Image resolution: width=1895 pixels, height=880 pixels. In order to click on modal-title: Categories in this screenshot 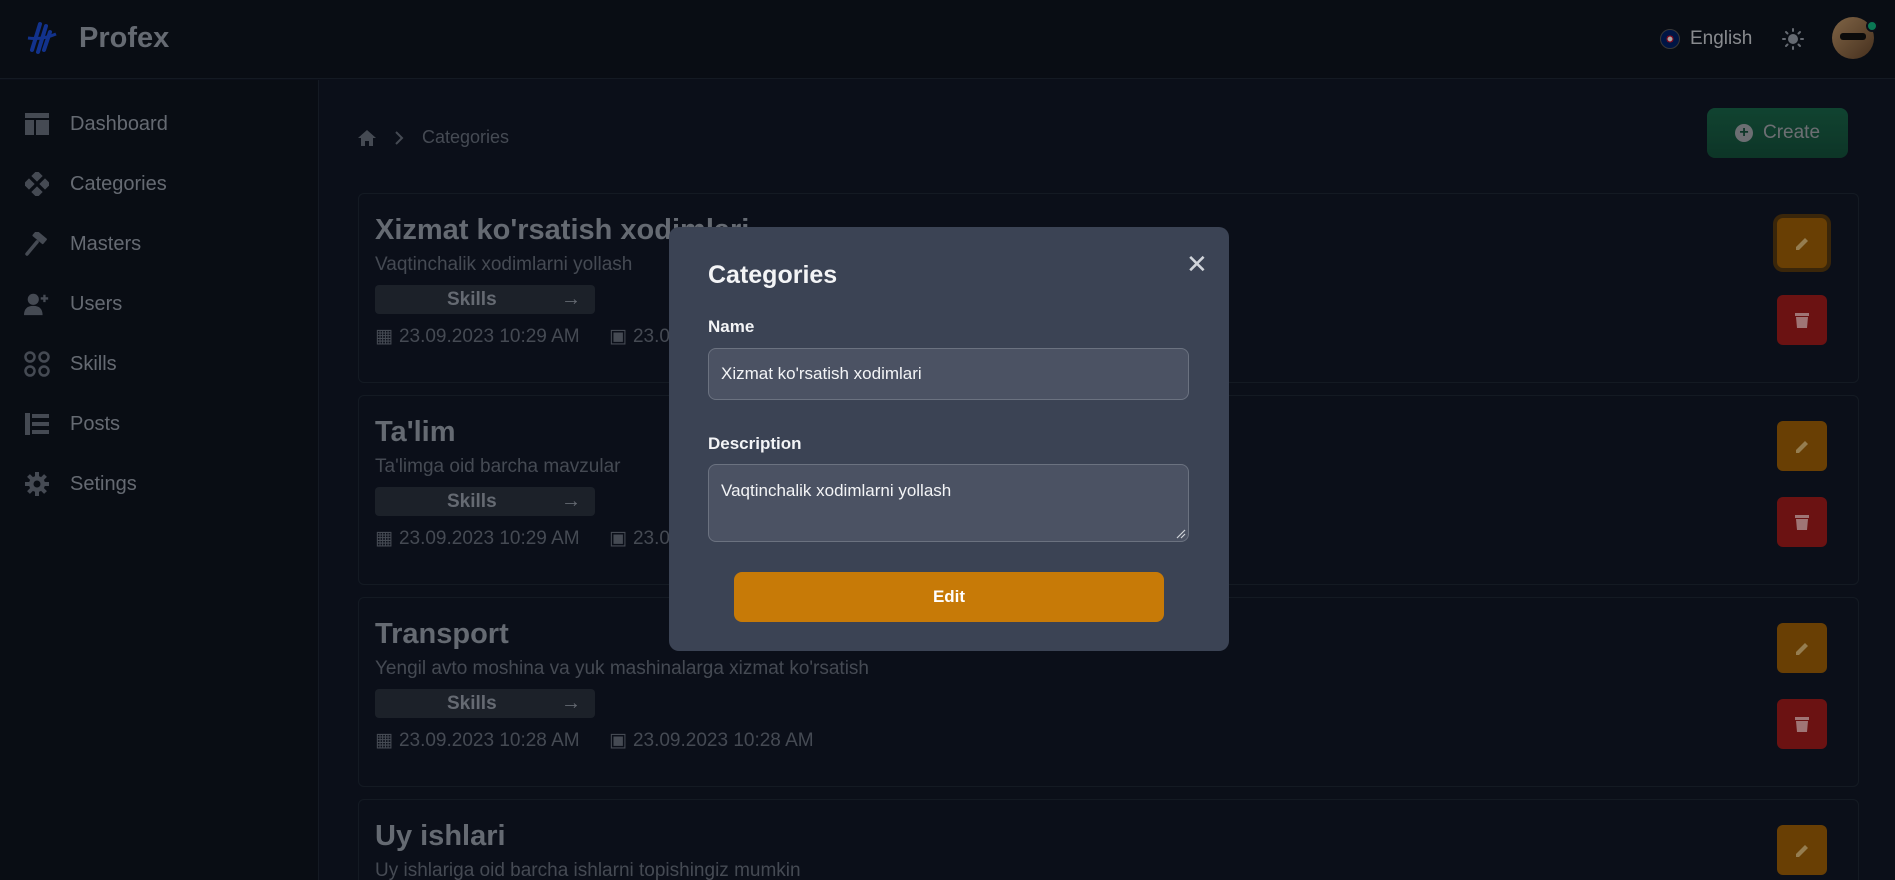, I will do `click(773, 275)`.